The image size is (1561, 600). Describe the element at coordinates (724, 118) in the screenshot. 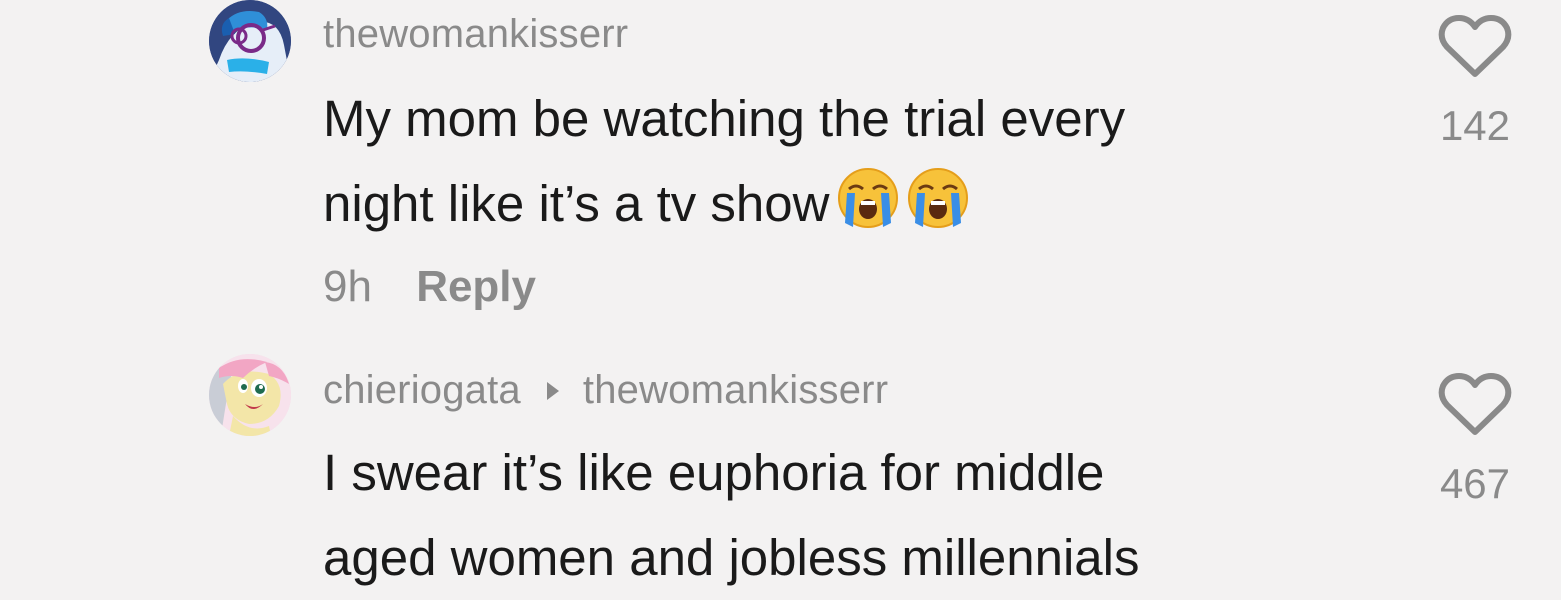

I see `comment-text-line: My mom be watching the trial every` at that location.